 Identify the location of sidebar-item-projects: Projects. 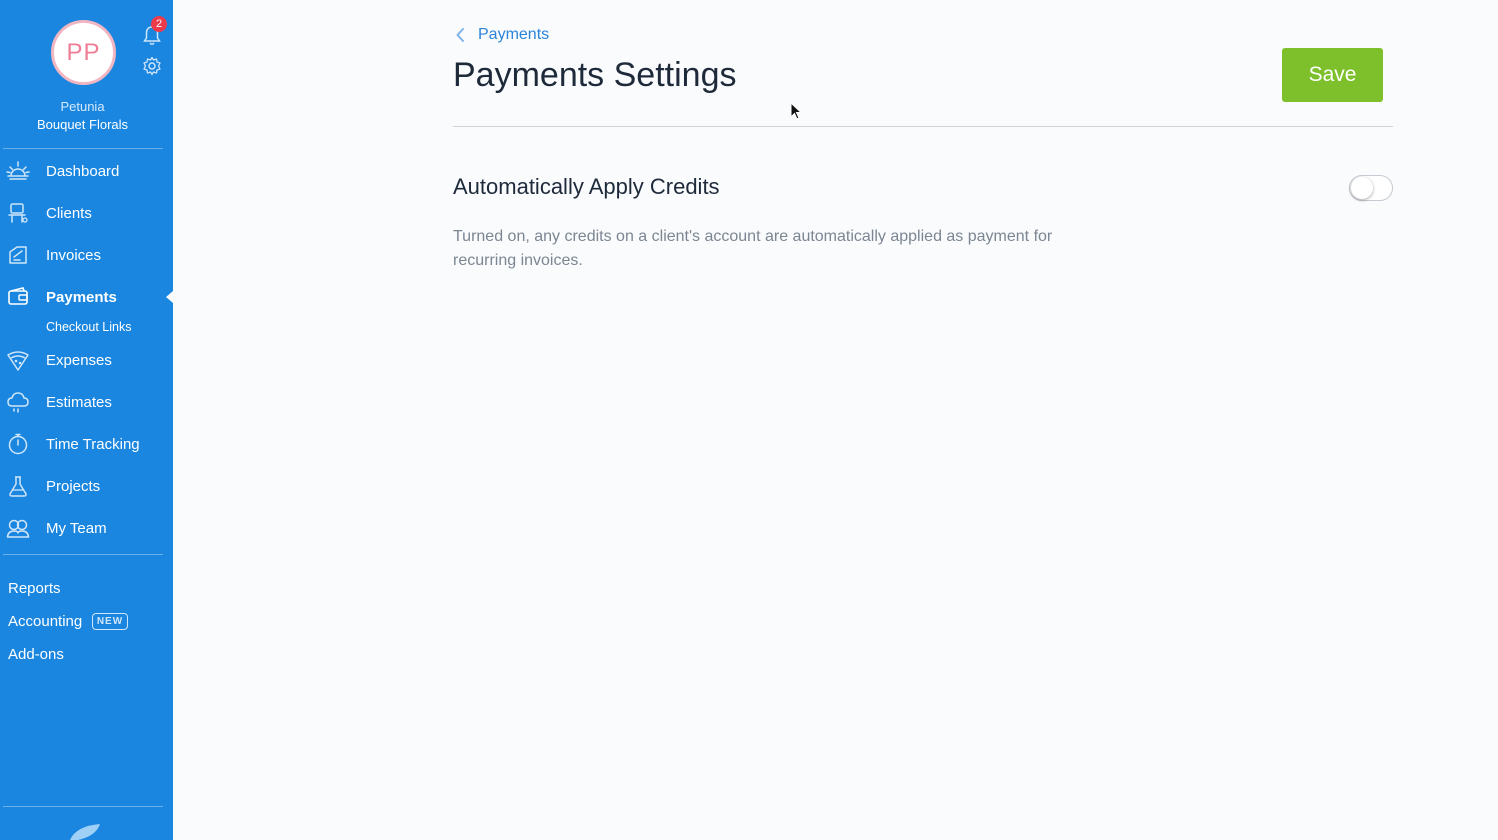
(86, 486).